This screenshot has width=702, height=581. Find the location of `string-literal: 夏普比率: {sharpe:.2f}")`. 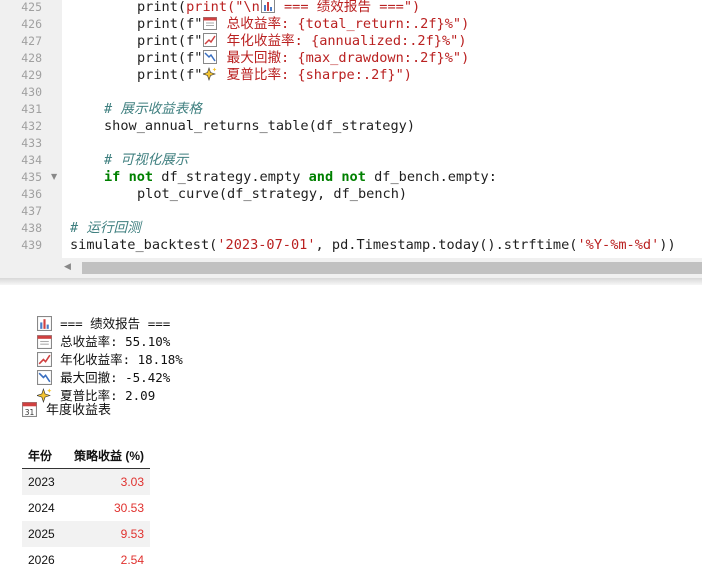

string-literal: 夏普比率: {sharpe:.2f}") is located at coordinates (315, 75).